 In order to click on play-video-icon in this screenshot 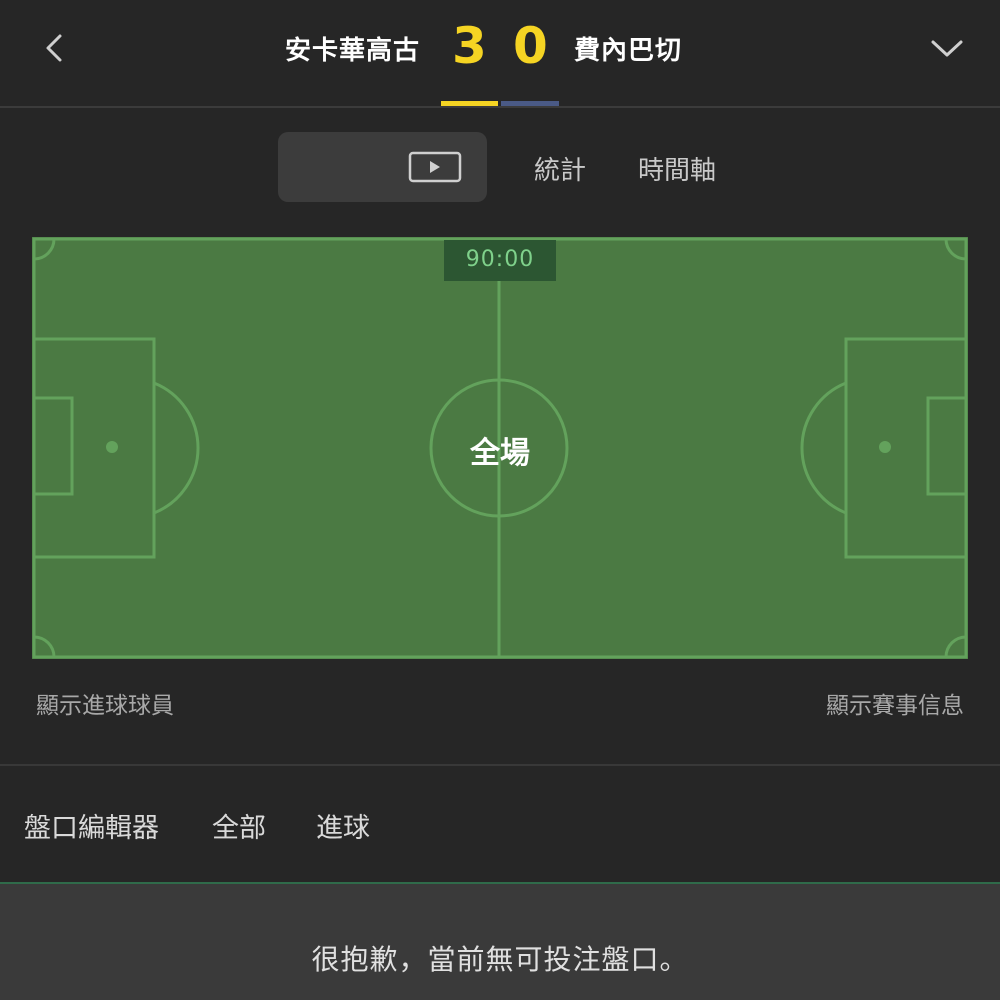, I will do `click(435, 167)`.